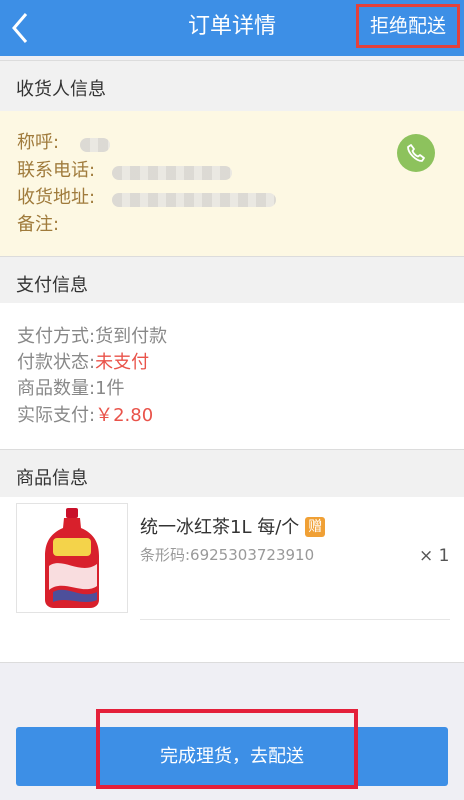  I want to click on receiver-phone-label: 联系电话:, so click(56, 170).